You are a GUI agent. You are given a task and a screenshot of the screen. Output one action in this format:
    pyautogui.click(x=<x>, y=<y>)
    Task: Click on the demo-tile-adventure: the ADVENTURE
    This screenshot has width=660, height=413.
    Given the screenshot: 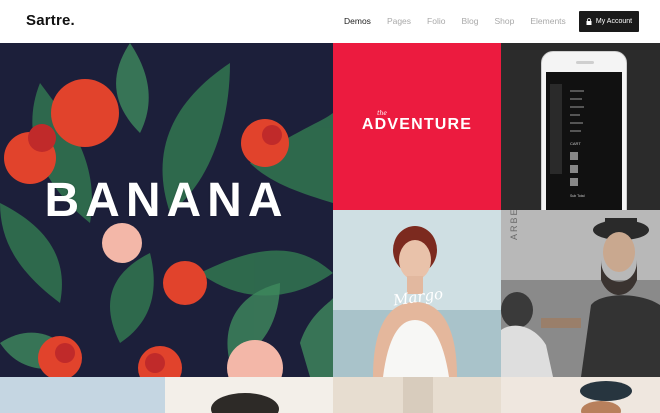 What is the action you would take?
    pyautogui.click(x=417, y=126)
    